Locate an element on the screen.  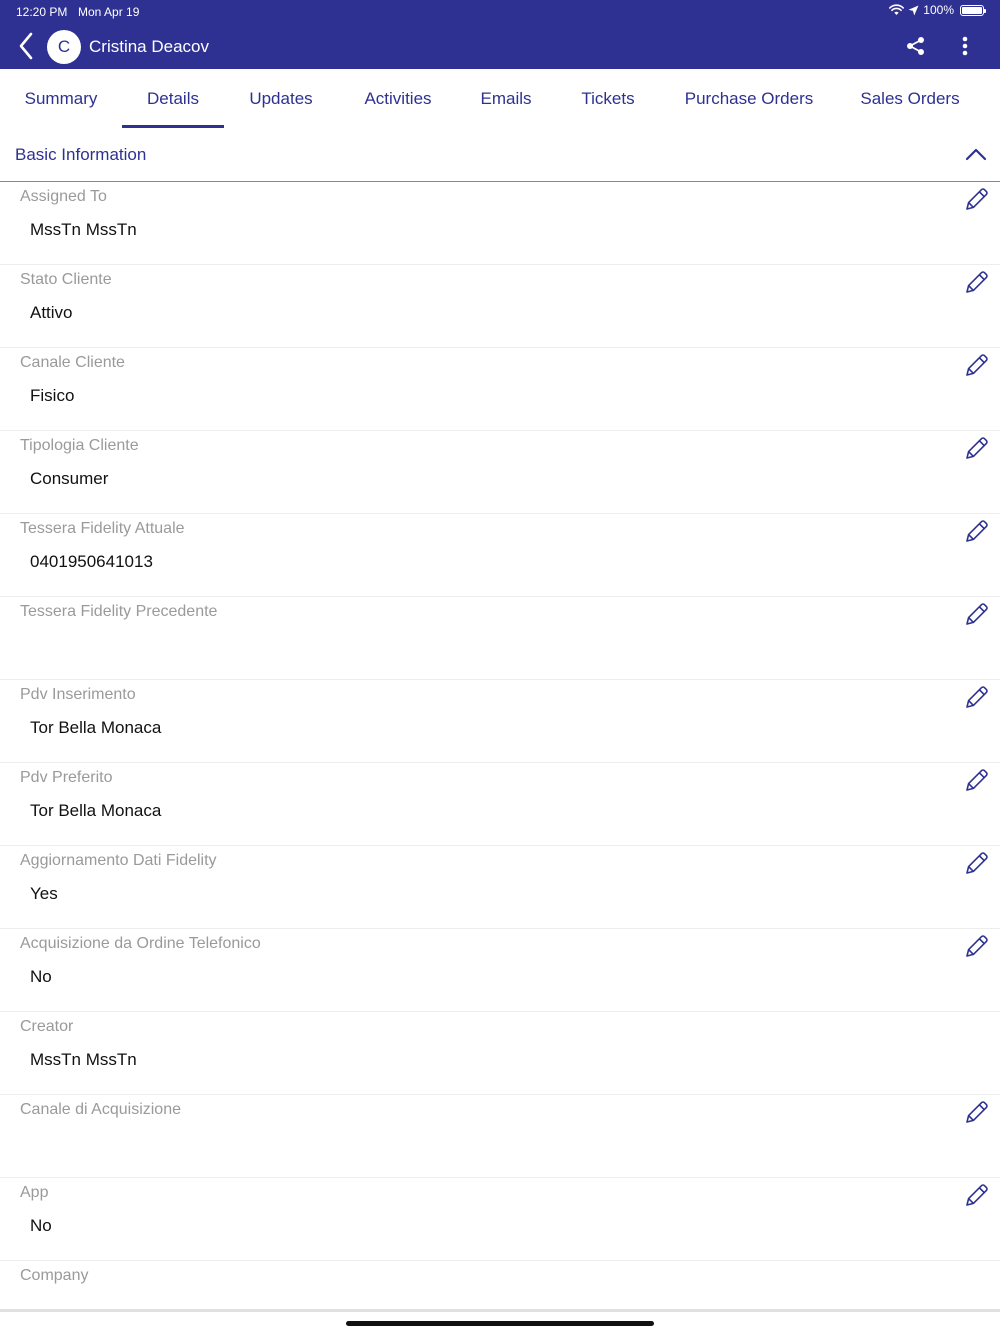
field-label: Pdv Inserimento is located at coordinates (78, 694).